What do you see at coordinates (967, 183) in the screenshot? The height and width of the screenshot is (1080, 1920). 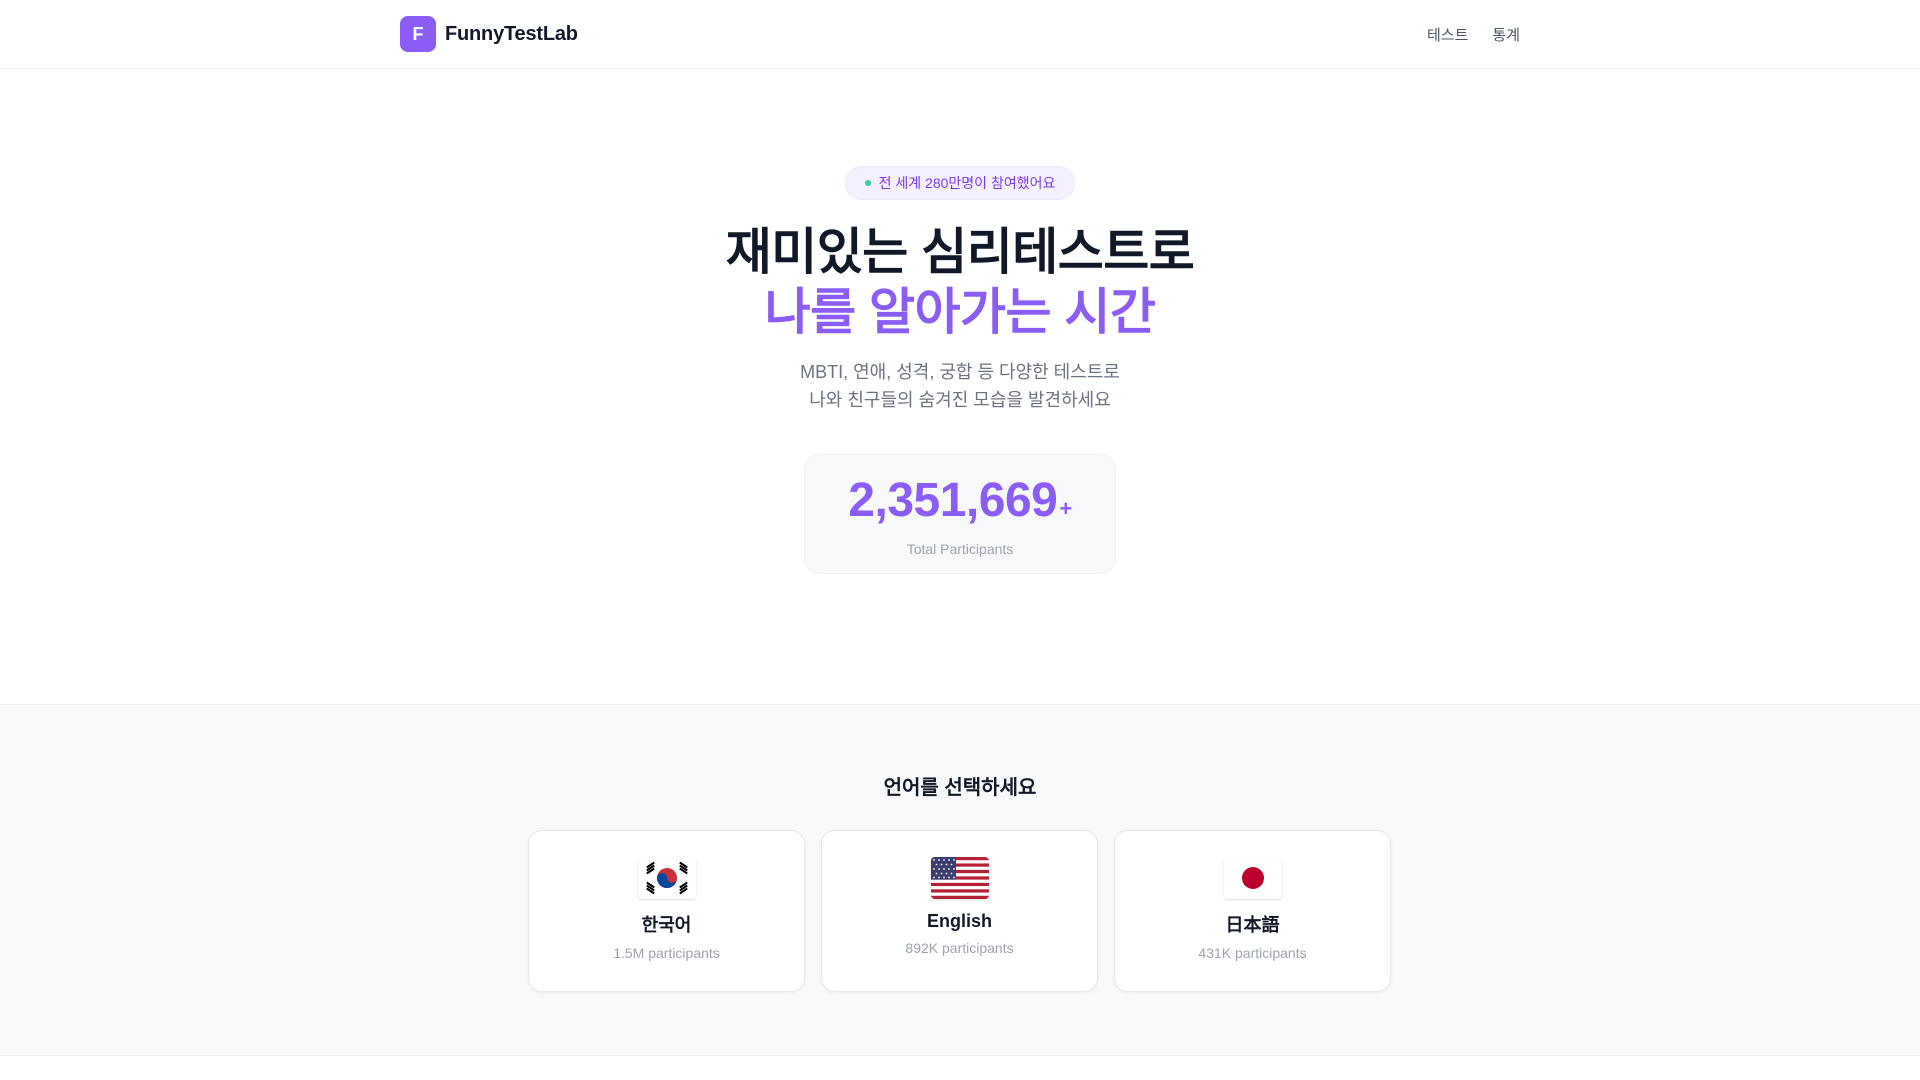 I see `participants-badge-text: 전 세계 280만명이 참여했어요` at bounding box center [967, 183].